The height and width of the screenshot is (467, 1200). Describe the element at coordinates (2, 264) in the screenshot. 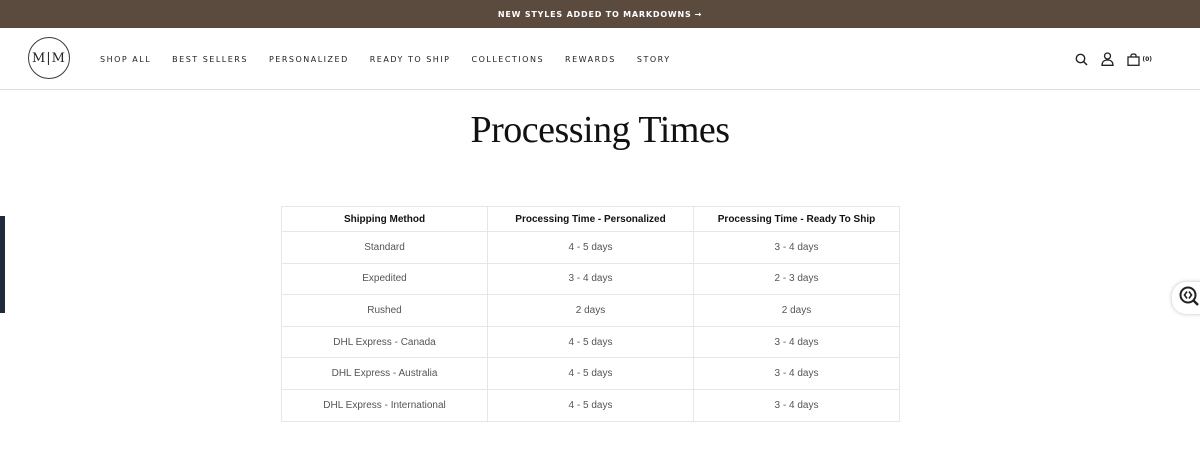

I see `side-feedback-tab` at that location.